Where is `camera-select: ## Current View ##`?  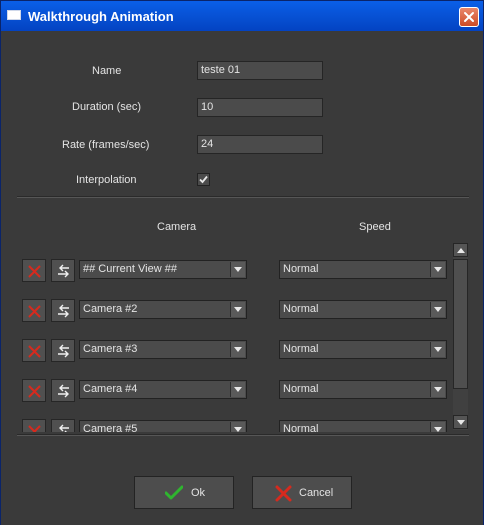 camera-select: ## Current View ## is located at coordinates (163, 269).